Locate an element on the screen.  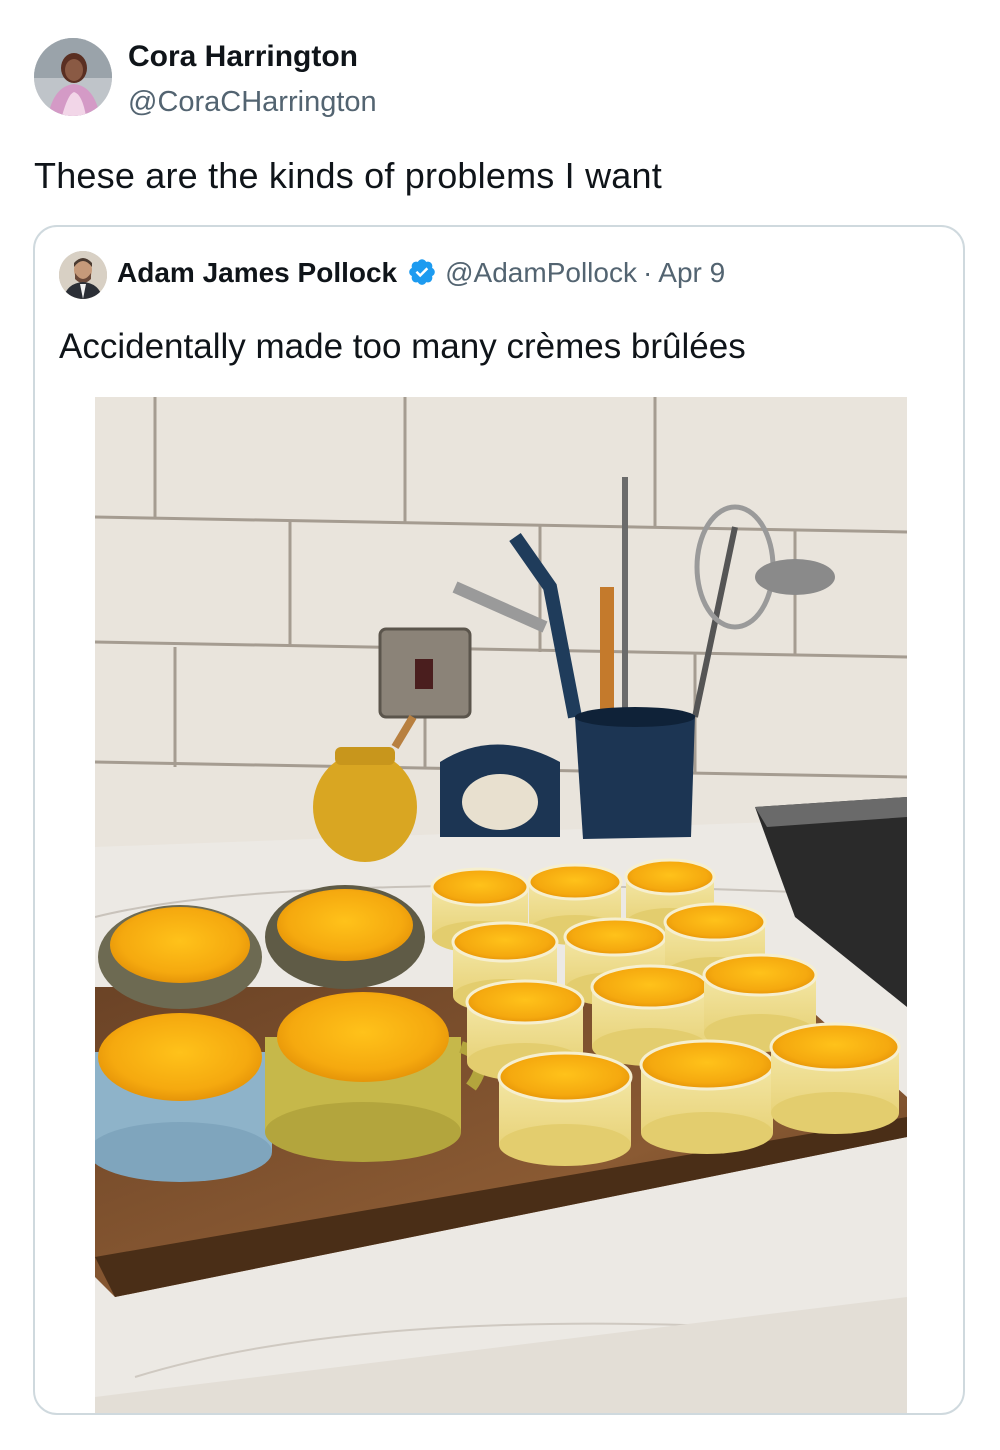
author-handle: @CoraCHarrington is located at coordinates (252, 102).